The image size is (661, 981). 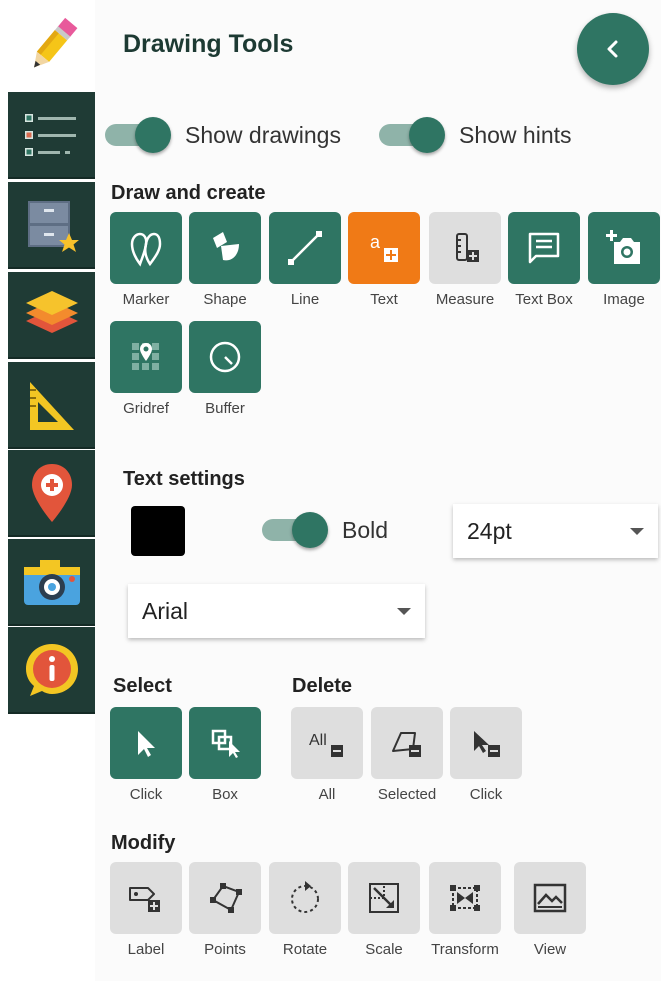 I want to click on tag-icon, so click(x=144, y=899).